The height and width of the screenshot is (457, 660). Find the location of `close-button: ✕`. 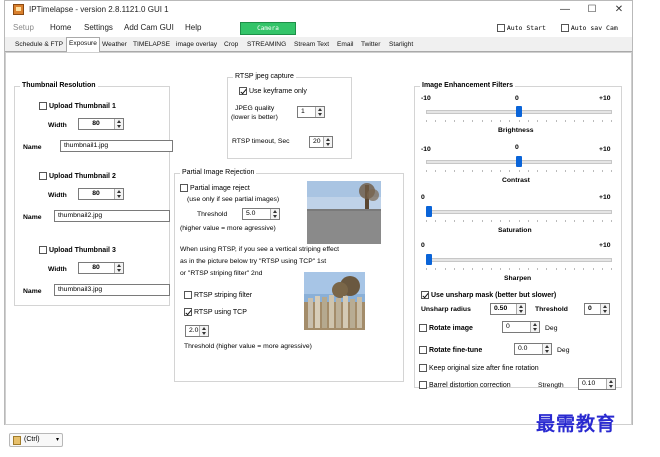

close-button: ✕ is located at coordinates (619, 10).